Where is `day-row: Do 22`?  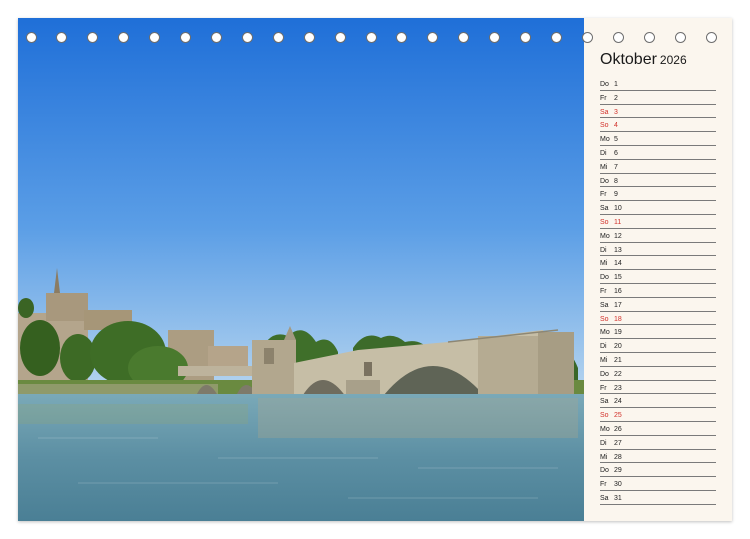
day-row: Do 22 is located at coordinates (658, 374).